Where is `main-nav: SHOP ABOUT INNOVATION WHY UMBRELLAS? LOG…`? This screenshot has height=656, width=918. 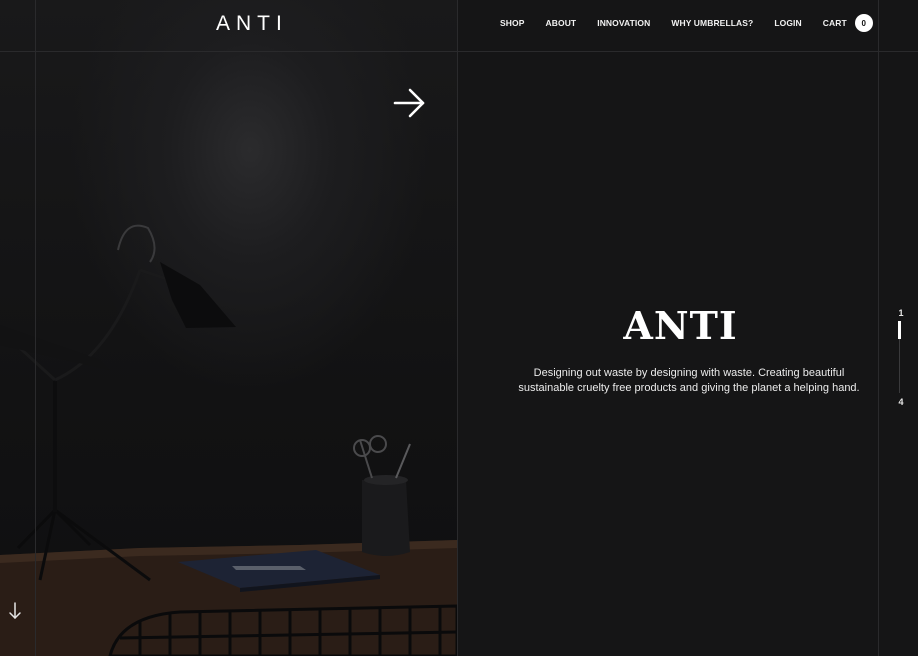
main-nav: SHOP ABOUT INNOVATION WHY UMBRELLAS? LOG… is located at coordinates (686, 23).